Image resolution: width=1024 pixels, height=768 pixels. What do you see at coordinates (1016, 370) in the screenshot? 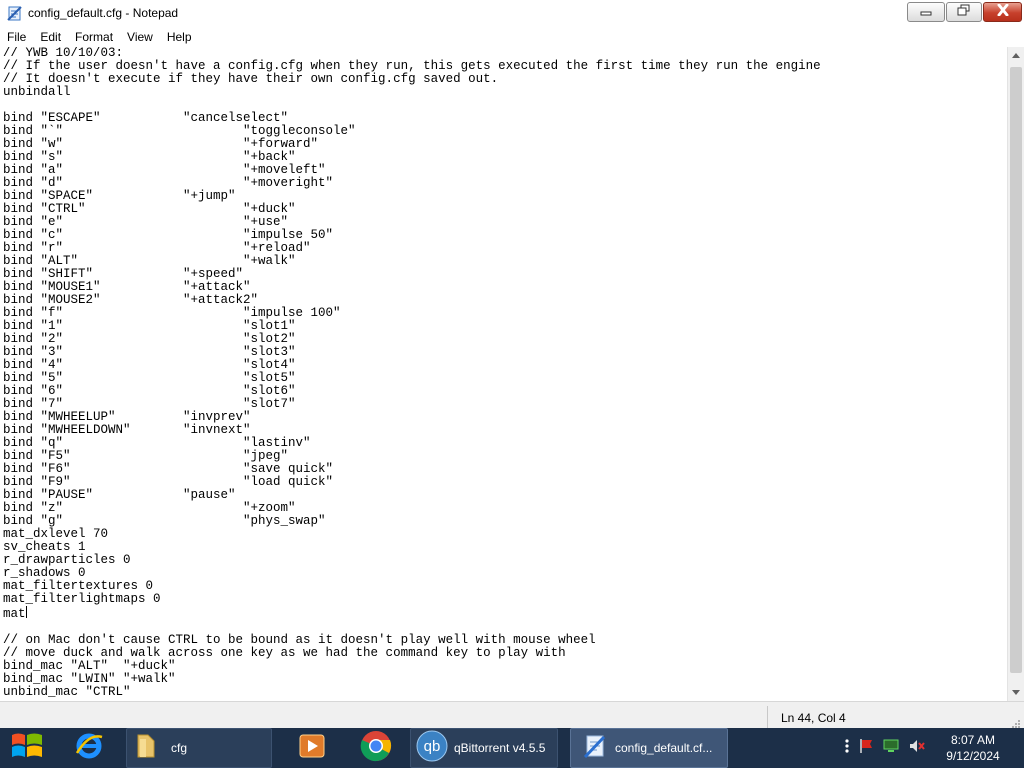
I see `scroll-thumb` at bounding box center [1016, 370].